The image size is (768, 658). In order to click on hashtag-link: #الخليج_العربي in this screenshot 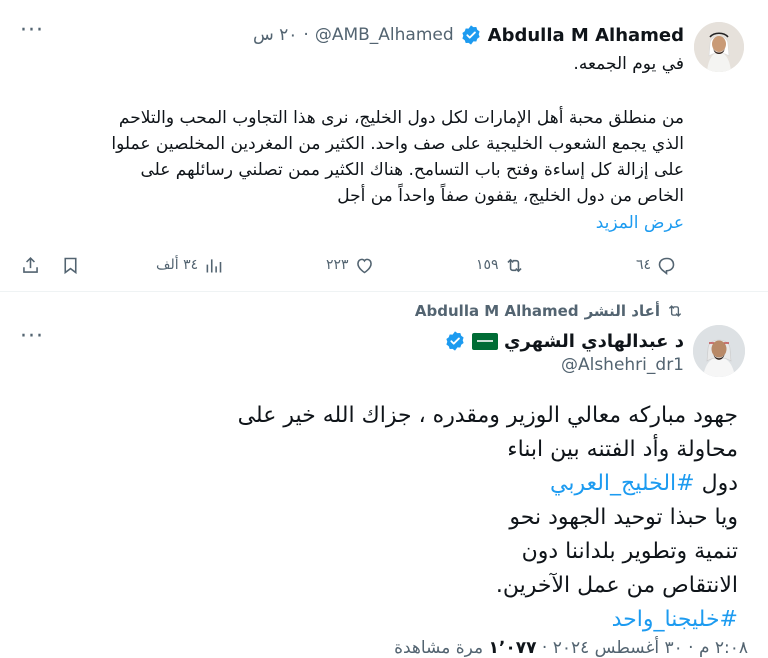, I will do `click(622, 483)`.